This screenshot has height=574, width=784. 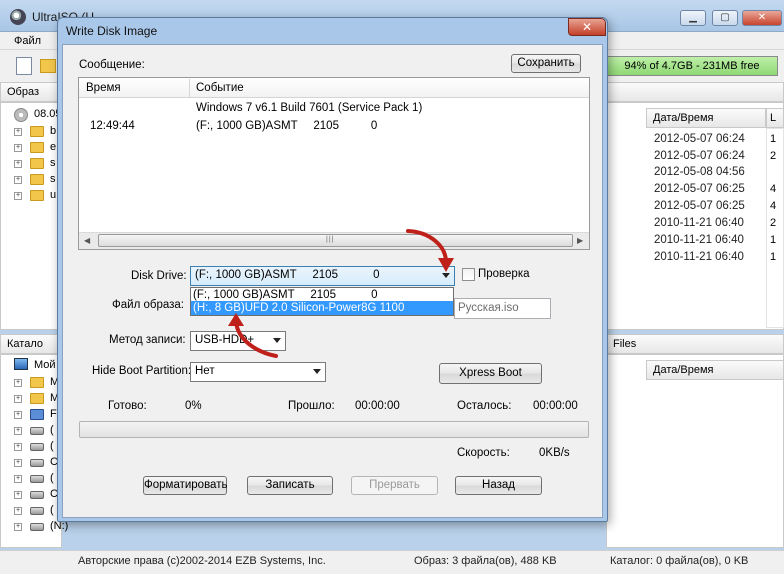 What do you see at coordinates (322, 295) in the screenshot?
I see `dropdown-option: (F:, 1000 GB)ASMT 2105 0` at bounding box center [322, 295].